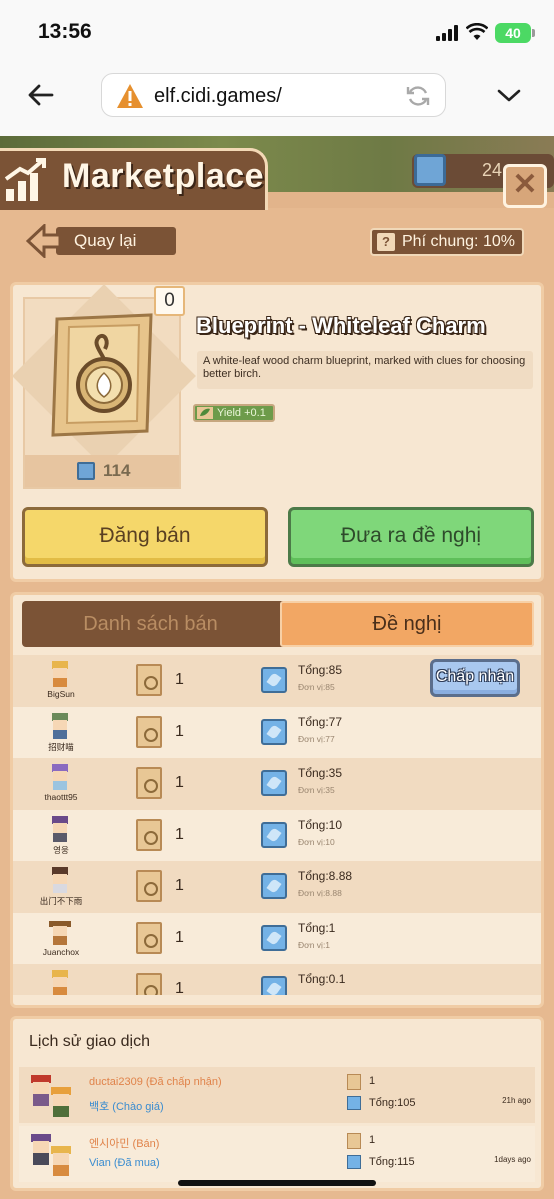 This screenshot has height=1199, width=554. Describe the element at coordinates (492, 170) in the screenshot. I see `gem-balance-value: 24` at that location.